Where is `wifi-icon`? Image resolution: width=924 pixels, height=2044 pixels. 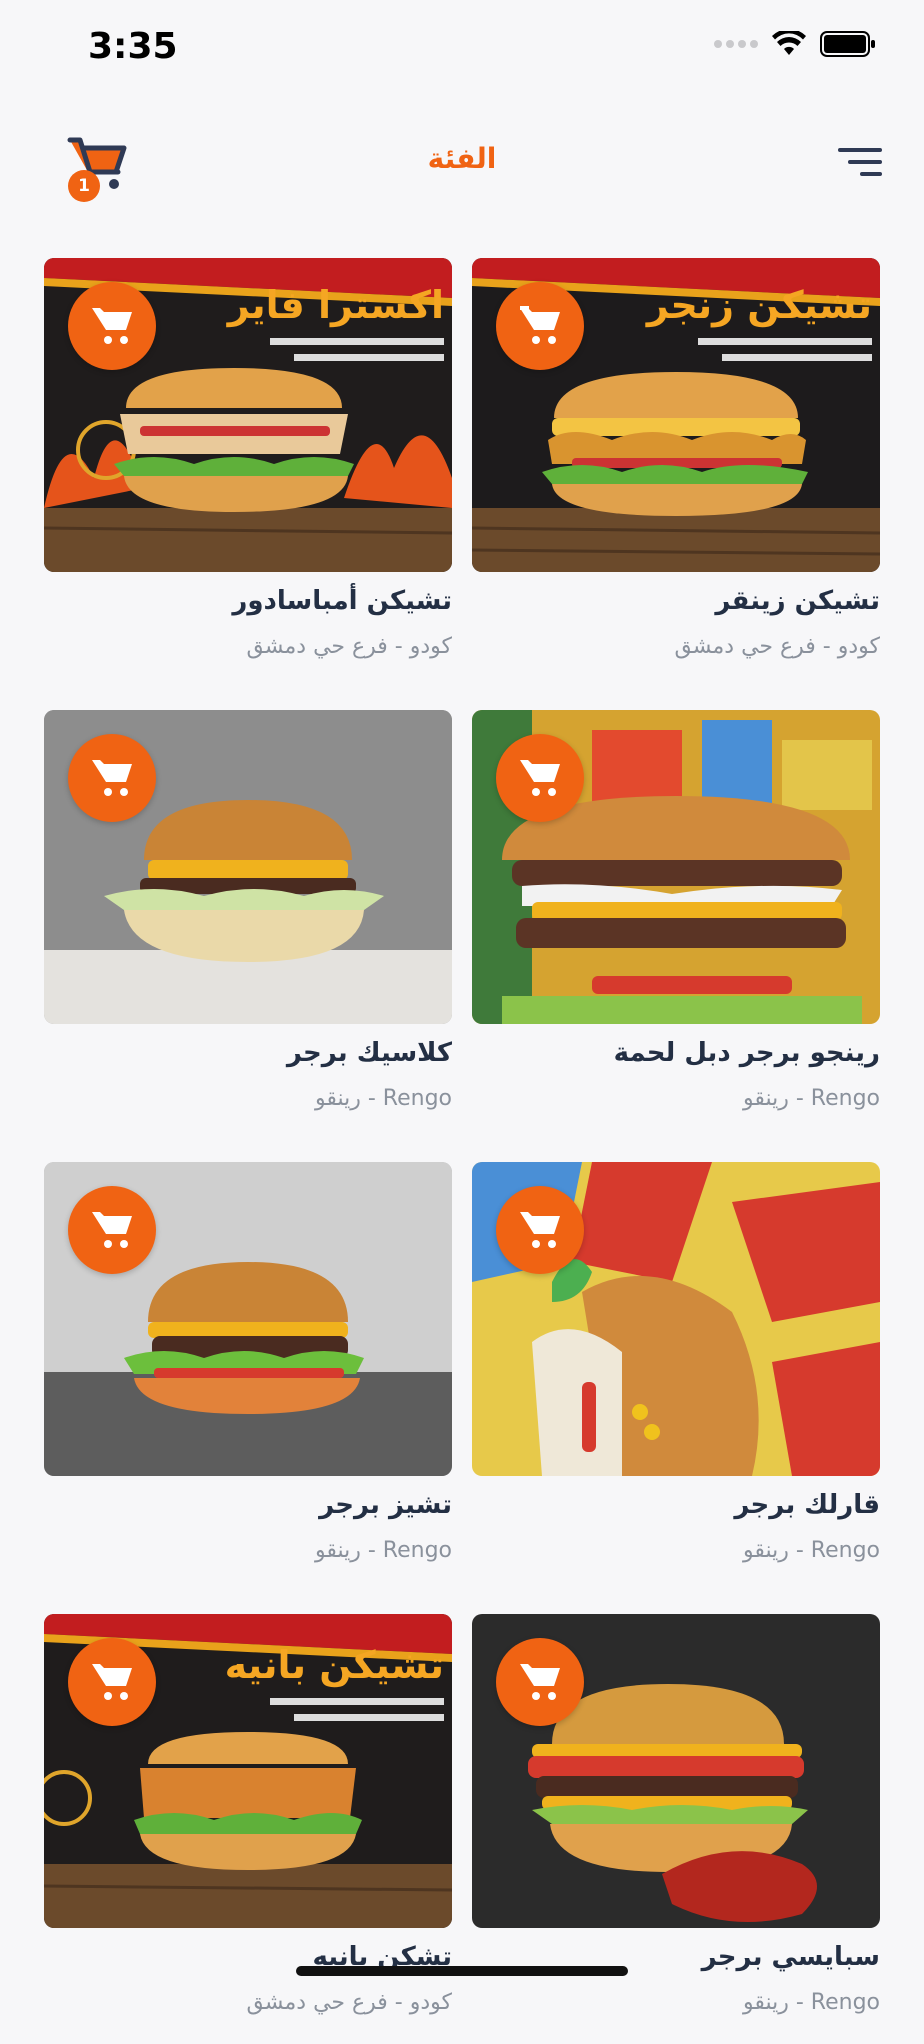
wifi-icon is located at coordinates (789, 44).